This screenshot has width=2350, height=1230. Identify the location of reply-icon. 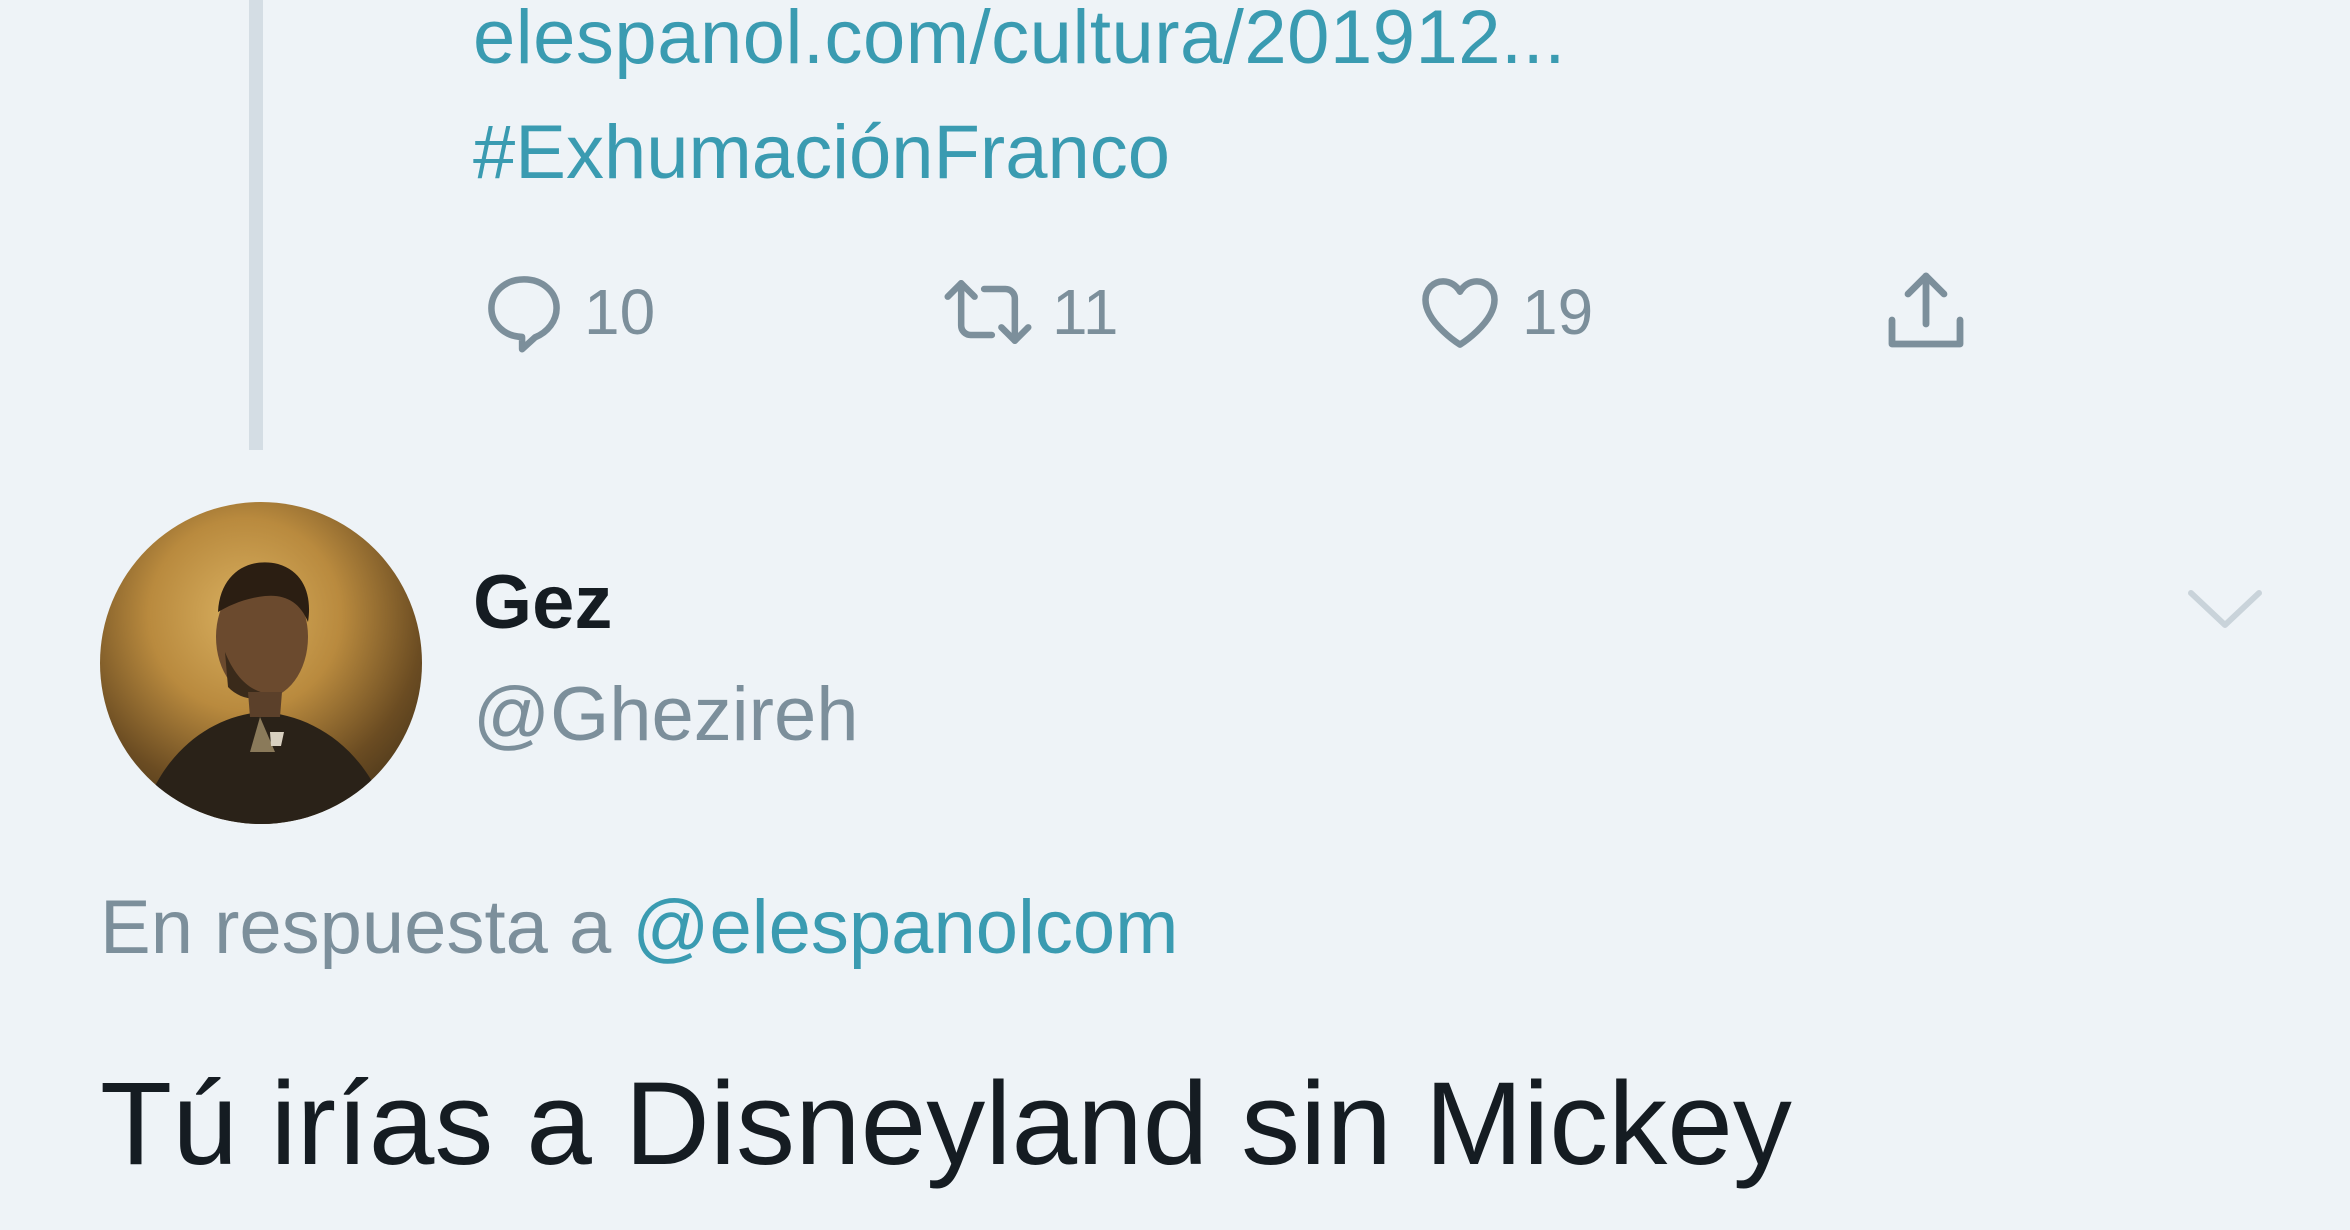
(524, 312).